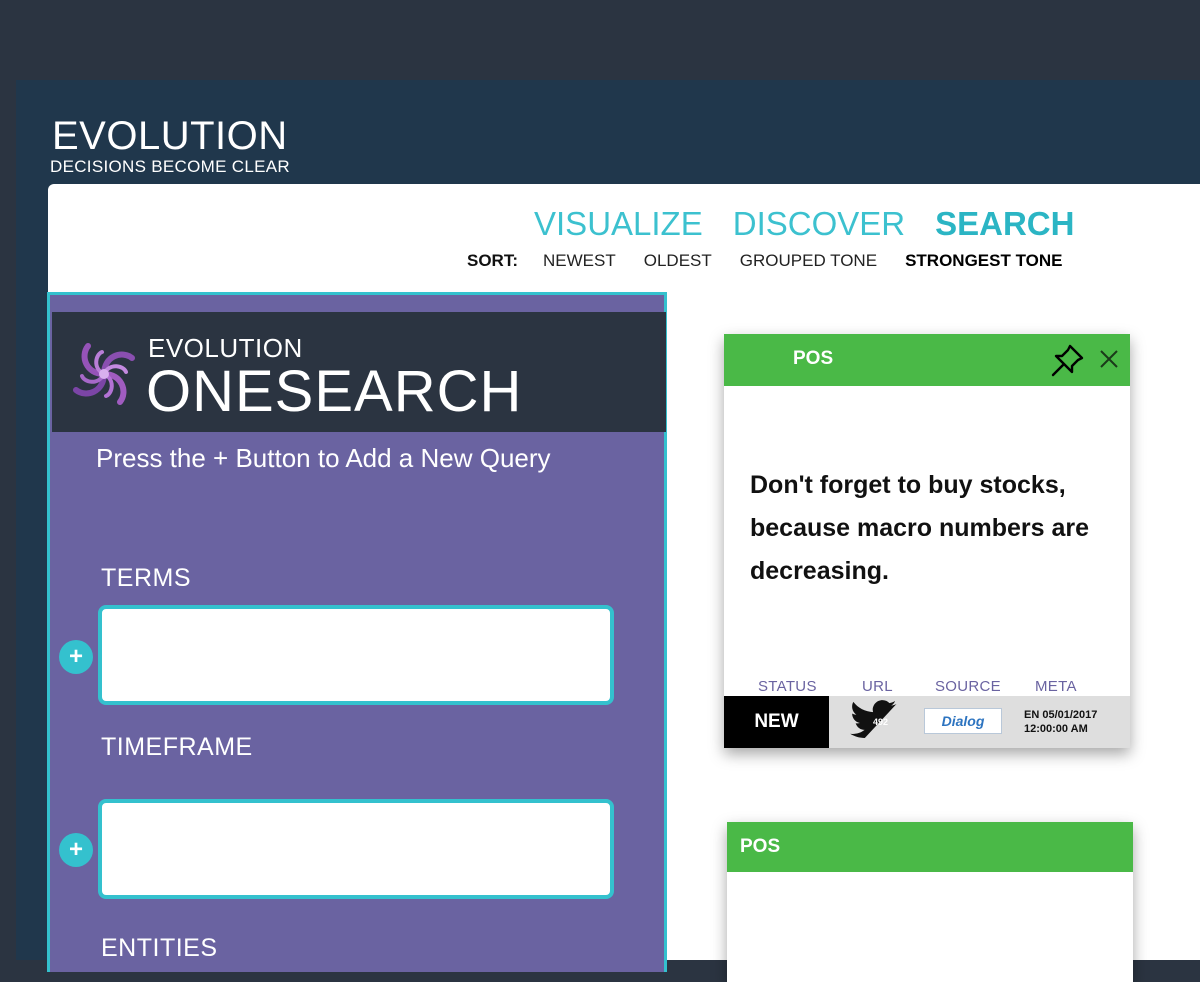 This screenshot has width=1200, height=982. What do you see at coordinates (930, 902) in the screenshot?
I see `result-card: POS` at bounding box center [930, 902].